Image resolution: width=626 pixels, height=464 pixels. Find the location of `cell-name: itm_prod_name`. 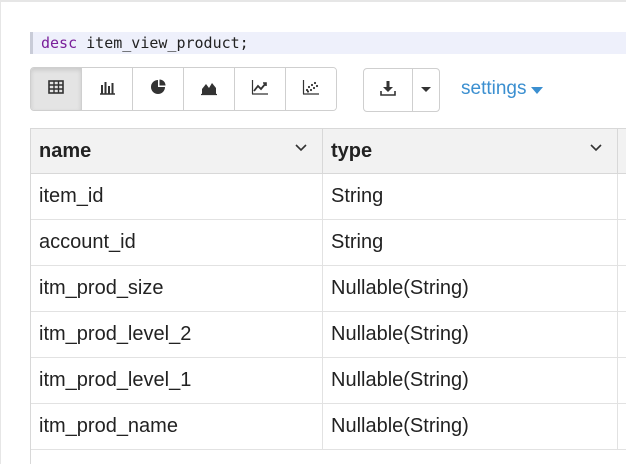

cell-name: itm_prod_name is located at coordinates (177, 426).